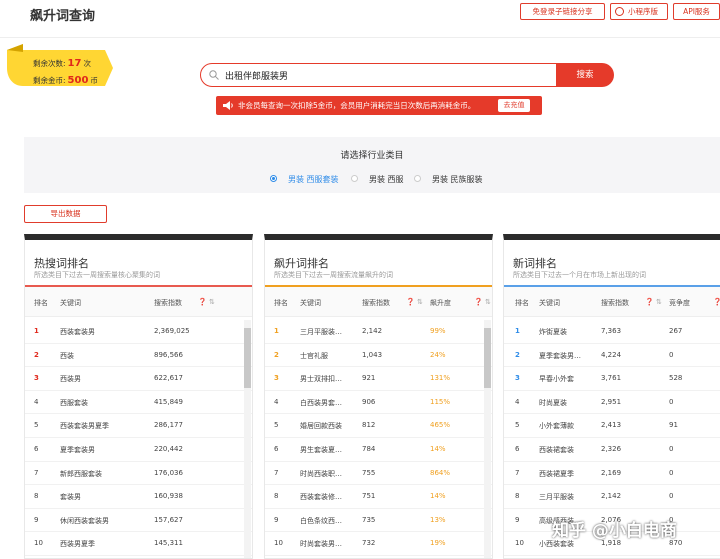  What do you see at coordinates (138, 302) in the screenshot?
I see `table-header: 排名 关键词 搜索指数 ❓ ⇅` at bounding box center [138, 302].